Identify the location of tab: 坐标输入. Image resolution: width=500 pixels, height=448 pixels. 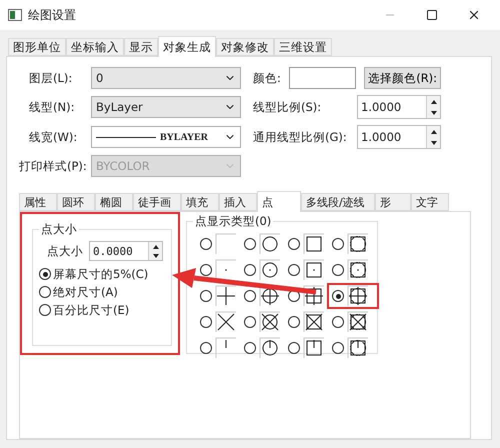
(95, 47).